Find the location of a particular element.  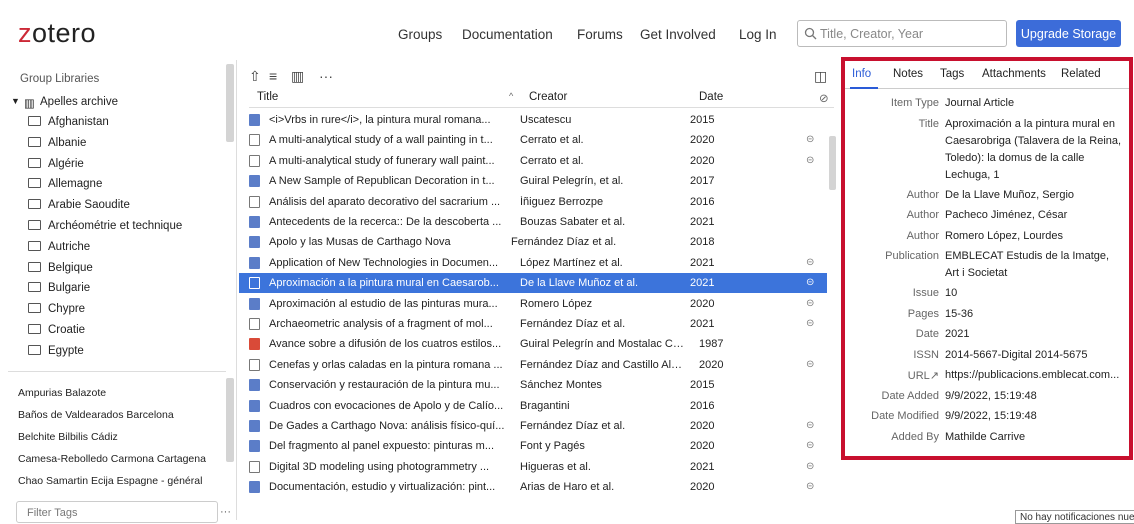

nav-get-involved: Get Involved is located at coordinates (678, 34).